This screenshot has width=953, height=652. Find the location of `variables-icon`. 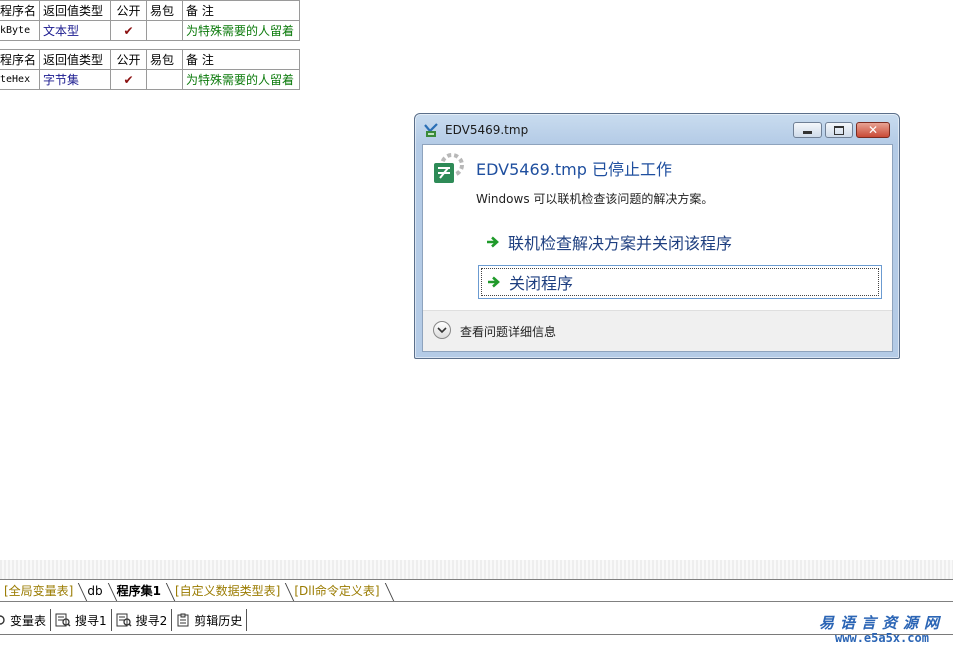

variables-icon is located at coordinates (2, 620).